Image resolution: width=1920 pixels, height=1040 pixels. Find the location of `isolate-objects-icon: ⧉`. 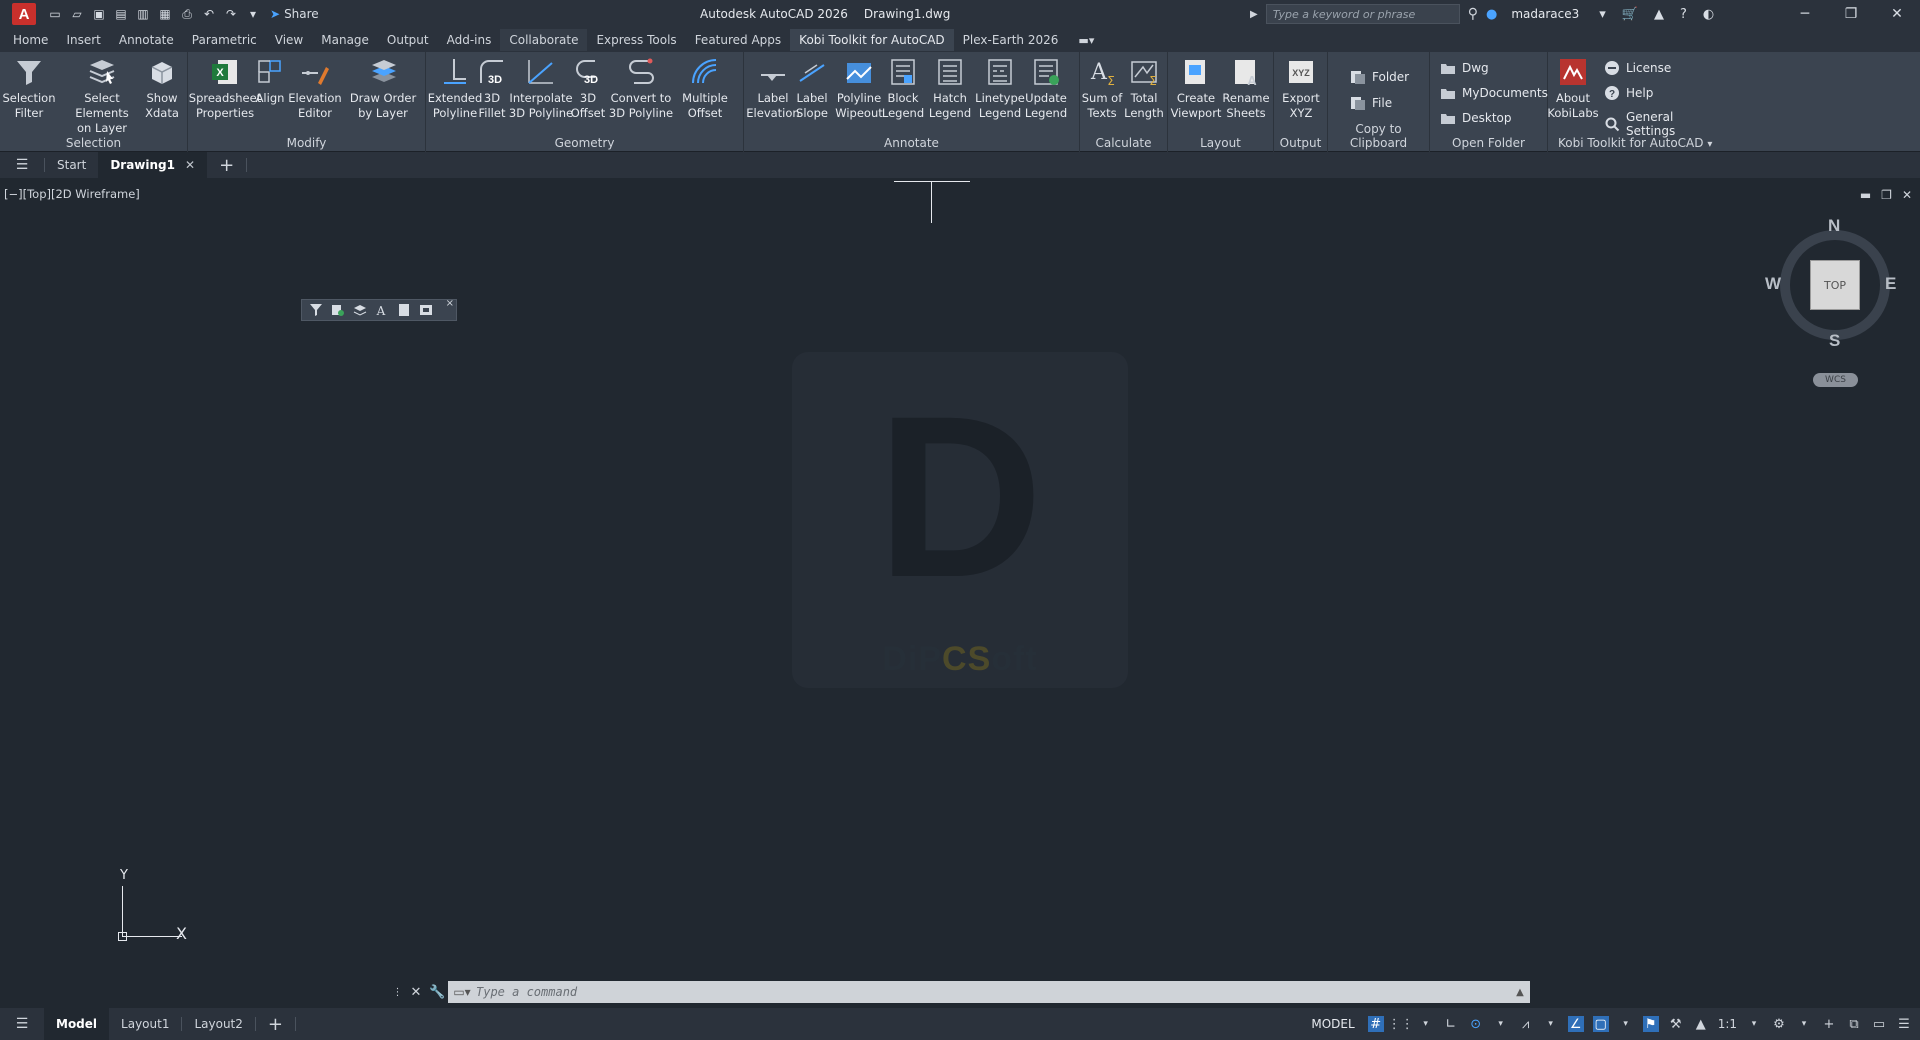

isolate-objects-icon: ⧉ is located at coordinates (1854, 1024).